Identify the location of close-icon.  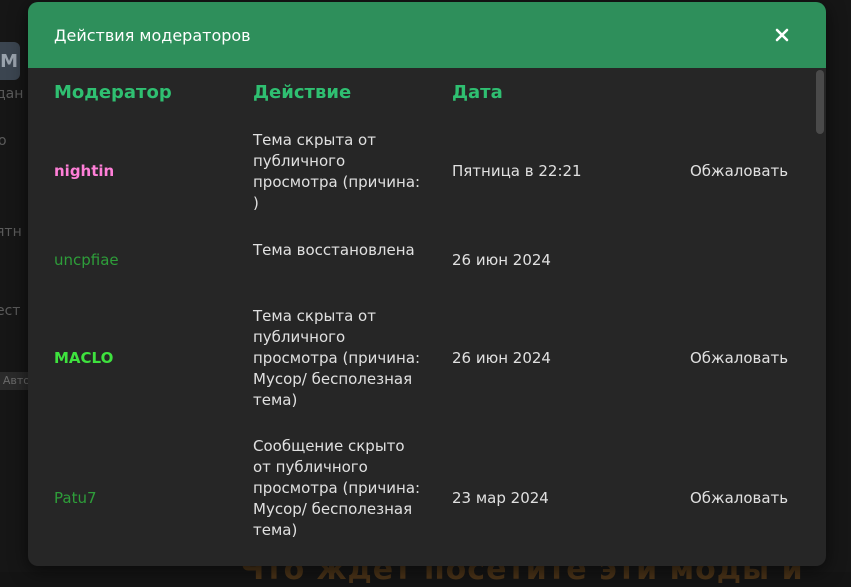
(782, 35).